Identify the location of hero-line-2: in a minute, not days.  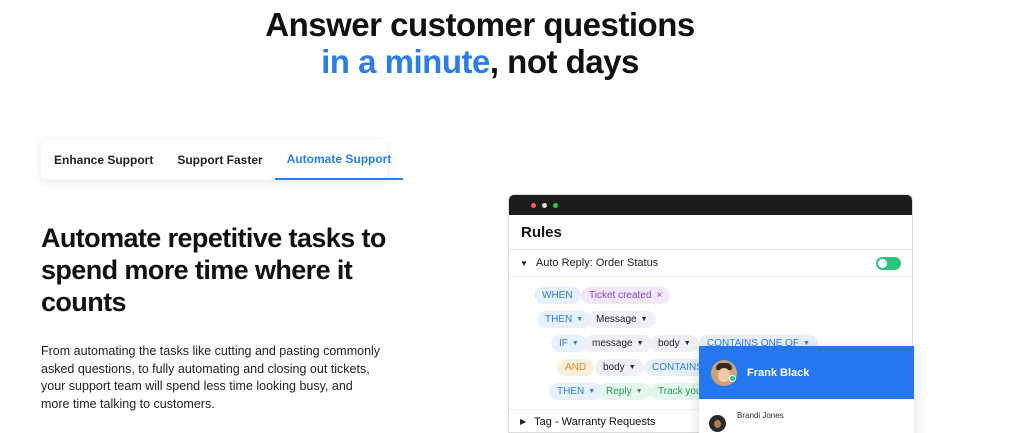
(480, 61).